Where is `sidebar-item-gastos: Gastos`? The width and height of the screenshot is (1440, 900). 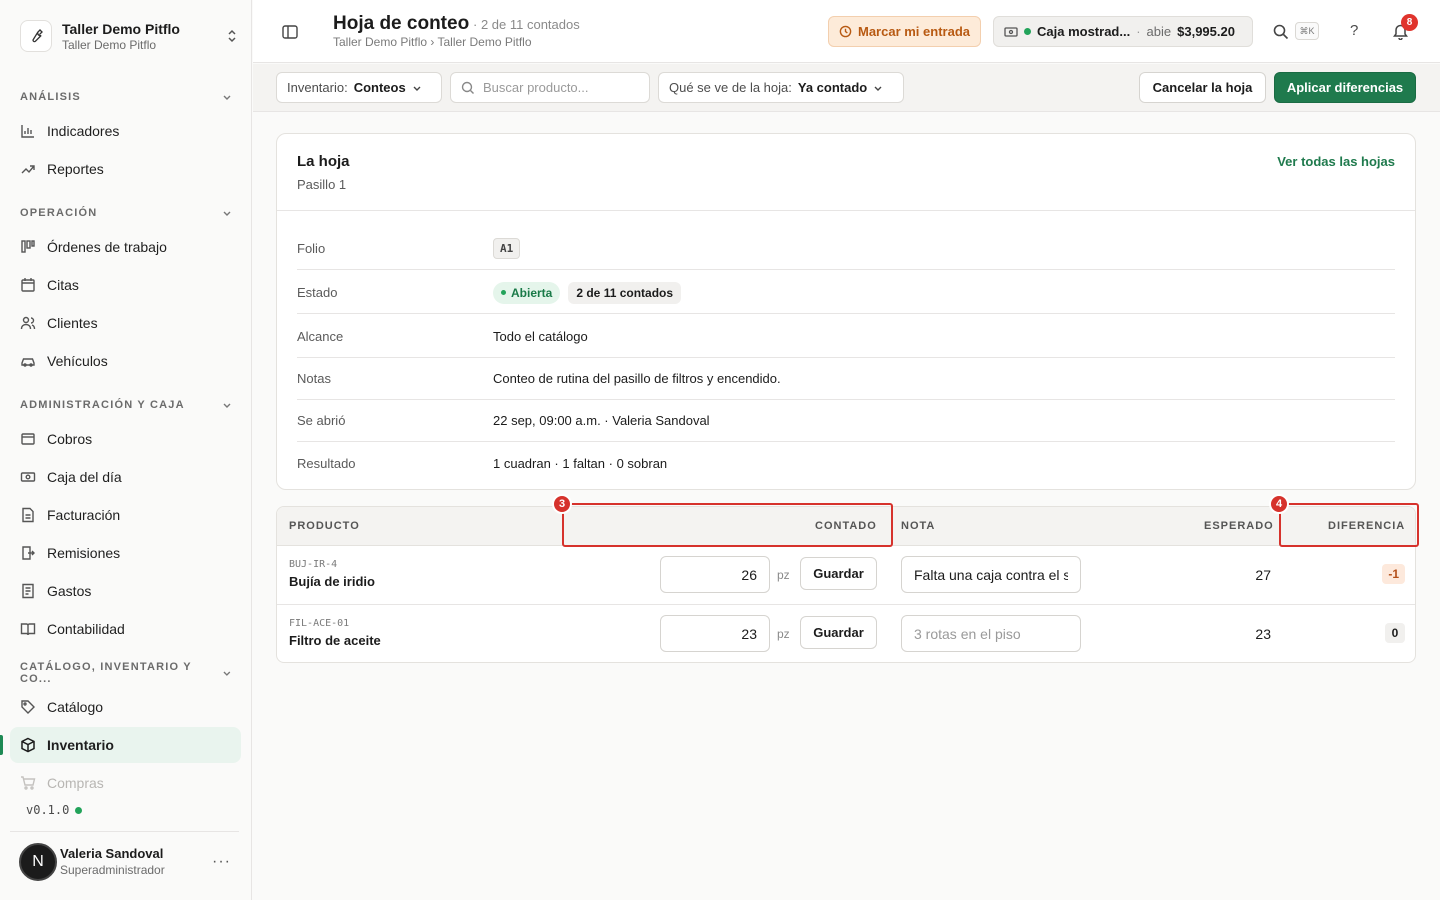 sidebar-item-gastos: Gastos is located at coordinates (125, 591).